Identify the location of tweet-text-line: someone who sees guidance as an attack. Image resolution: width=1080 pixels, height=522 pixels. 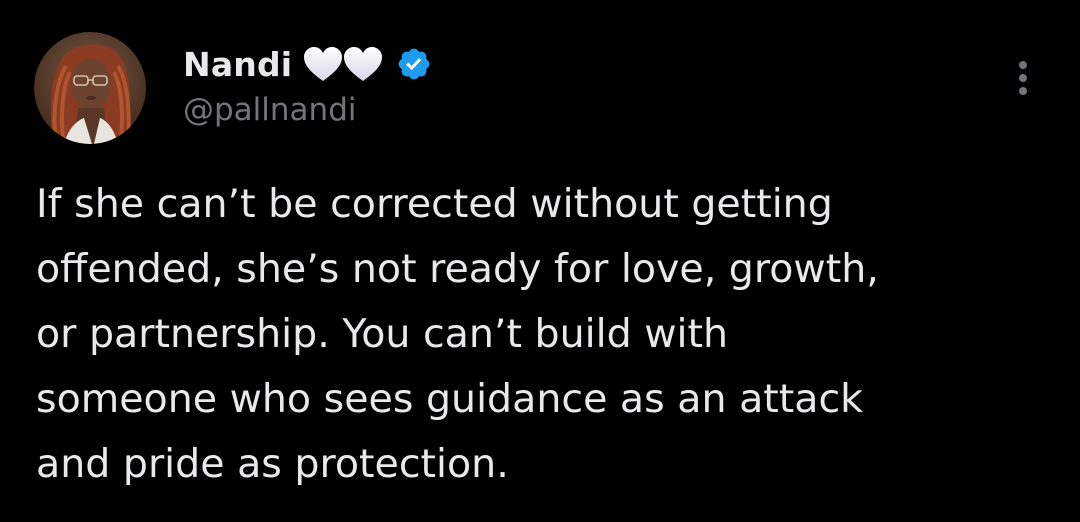
(450, 399).